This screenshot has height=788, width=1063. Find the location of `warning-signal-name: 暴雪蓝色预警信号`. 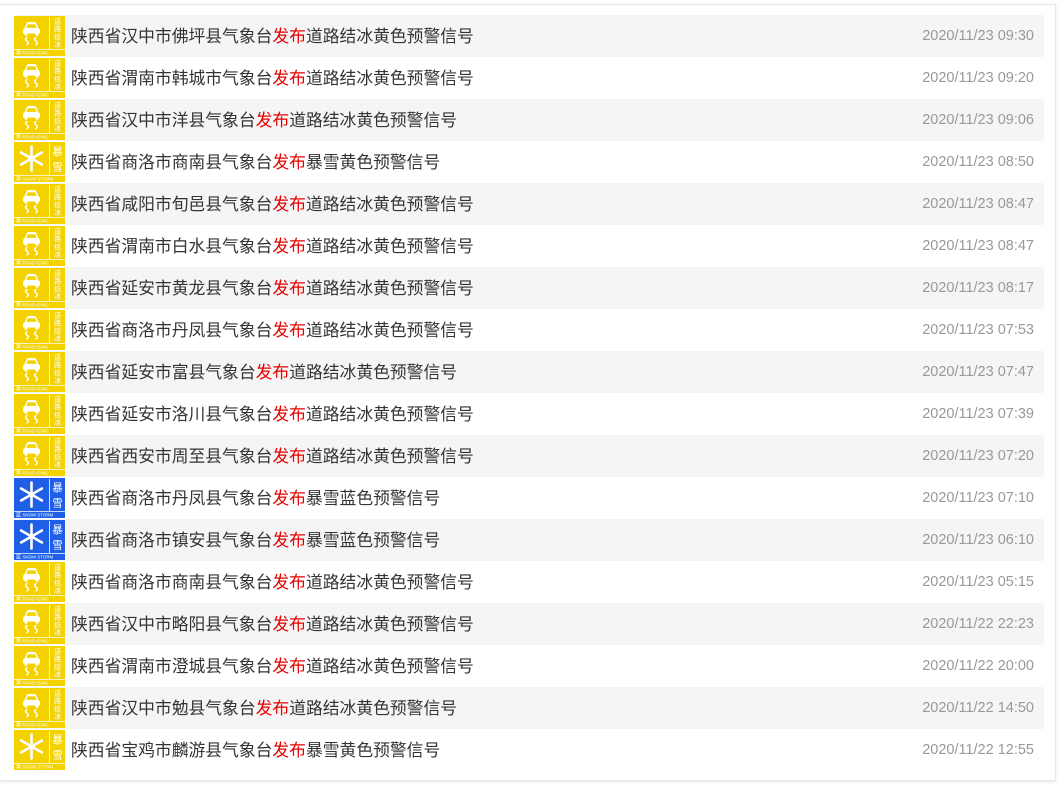

warning-signal-name: 暴雪蓝色预警信号 is located at coordinates (373, 498).